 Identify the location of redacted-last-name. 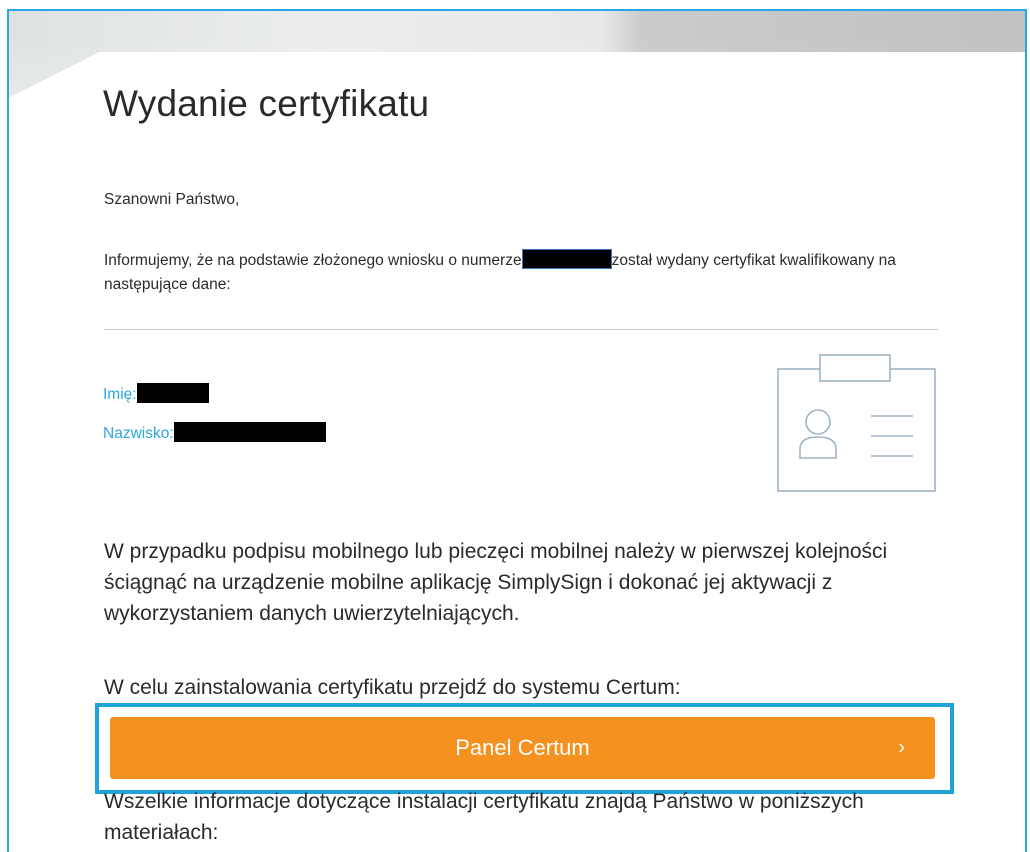
(249, 432).